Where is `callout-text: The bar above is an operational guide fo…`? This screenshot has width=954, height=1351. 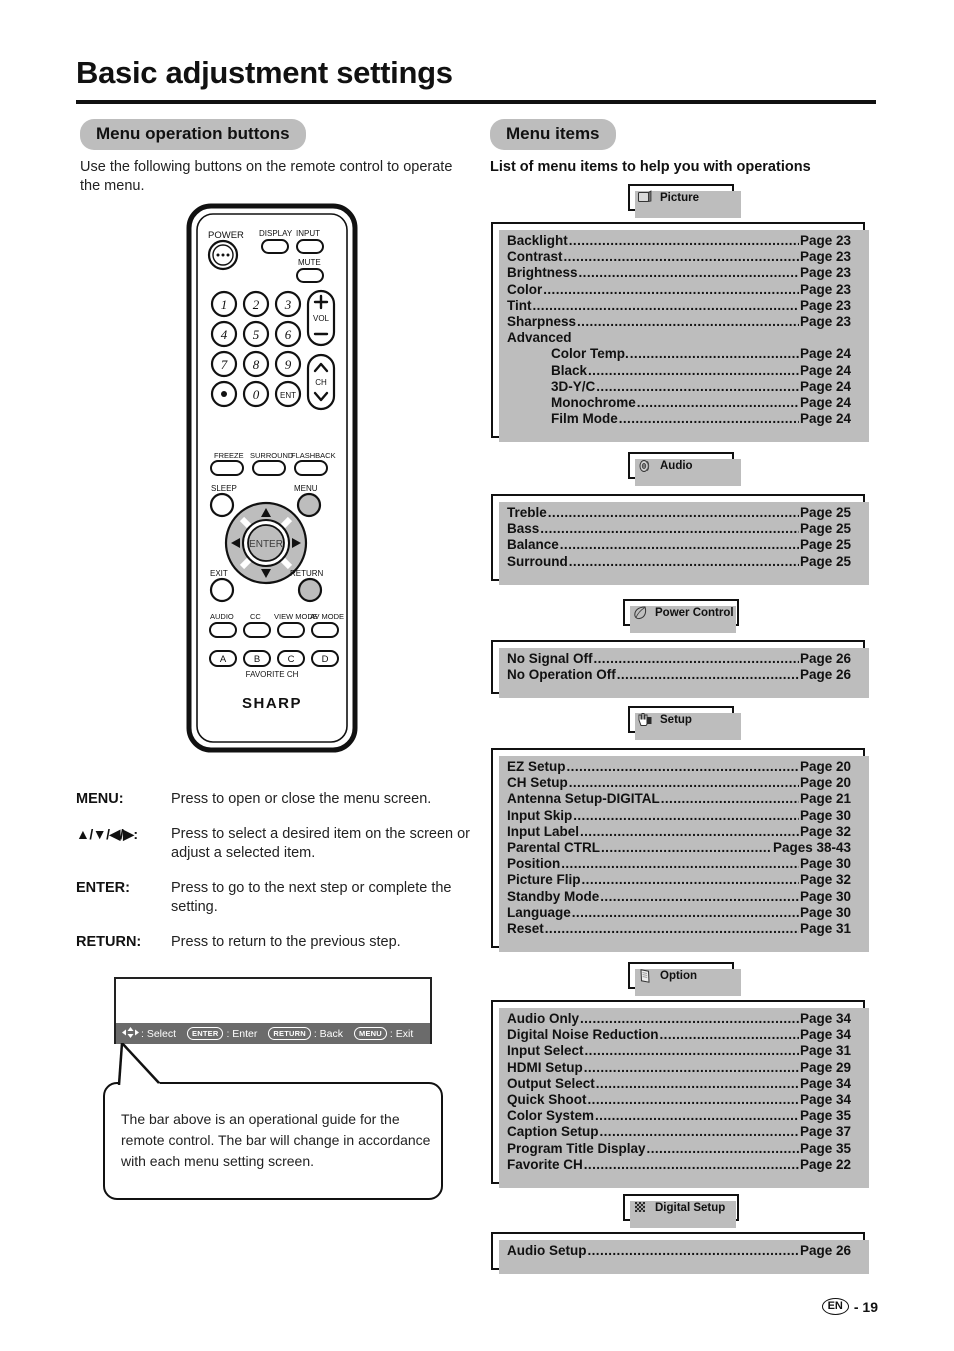 callout-text: The bar above is an operational guide fo… is located at coordinates (276, 1140).